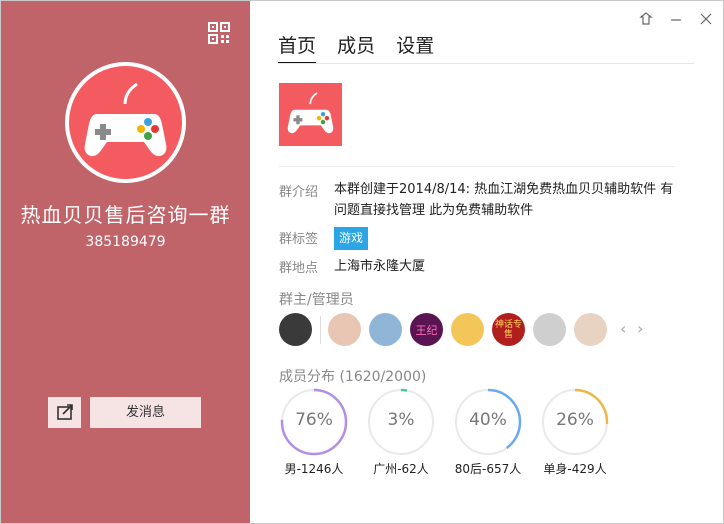 The height and width of the screenshot is (524, 724). Describe the element at coordinates (320, 330) in the screenshot. I see `owner-separator` at that location.